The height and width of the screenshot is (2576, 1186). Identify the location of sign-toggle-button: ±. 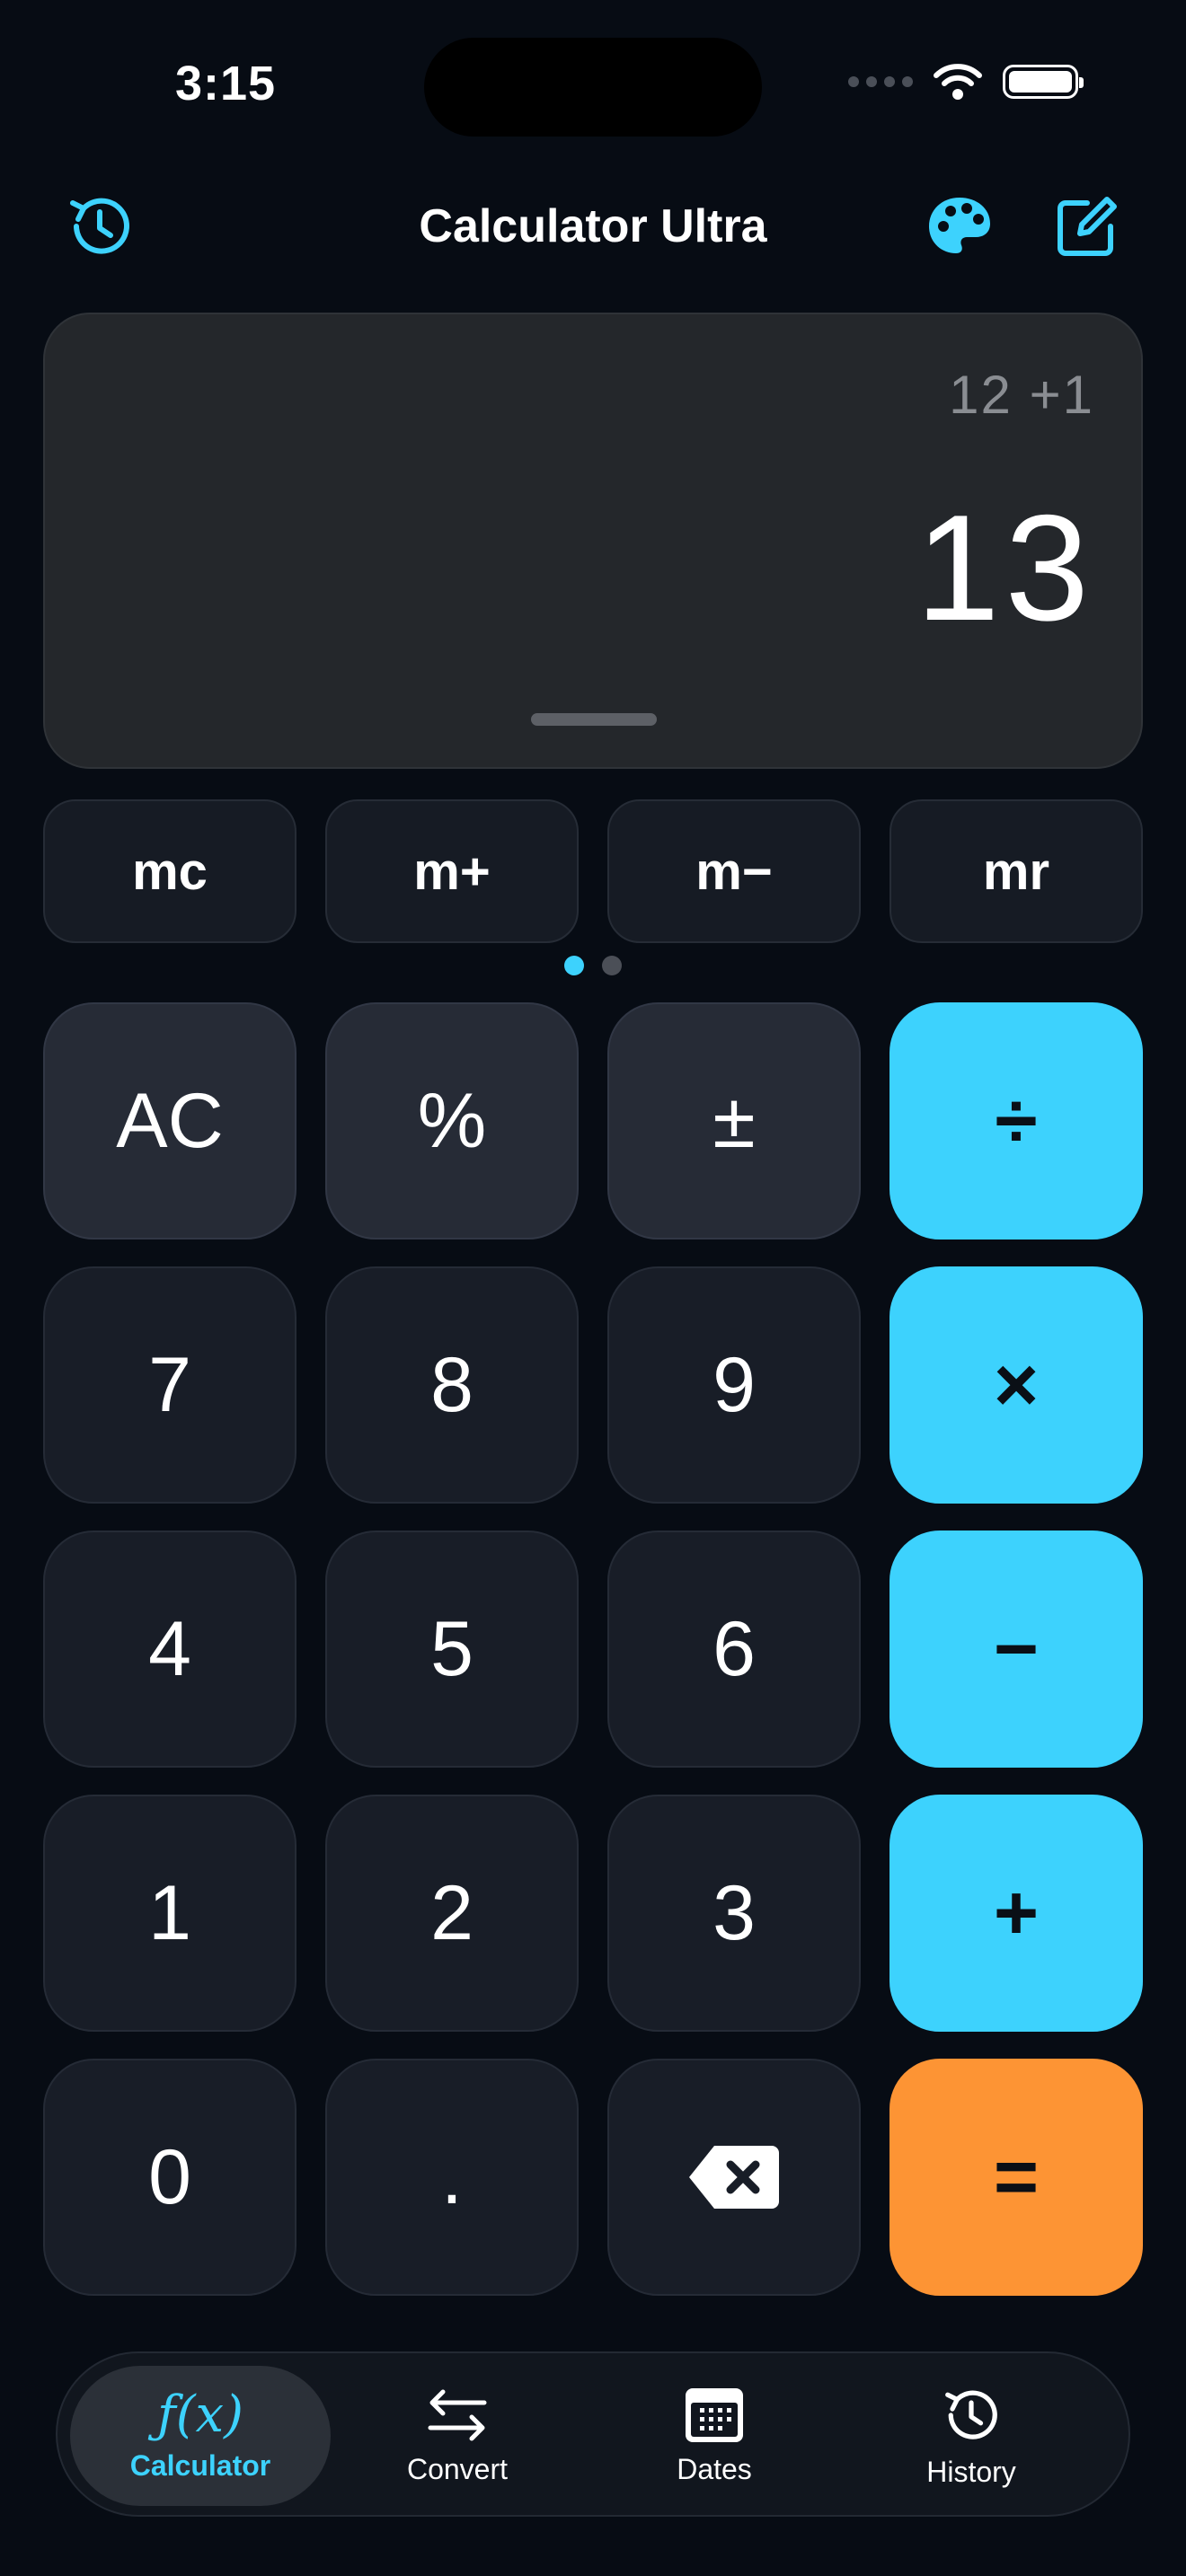
(734, 1120).